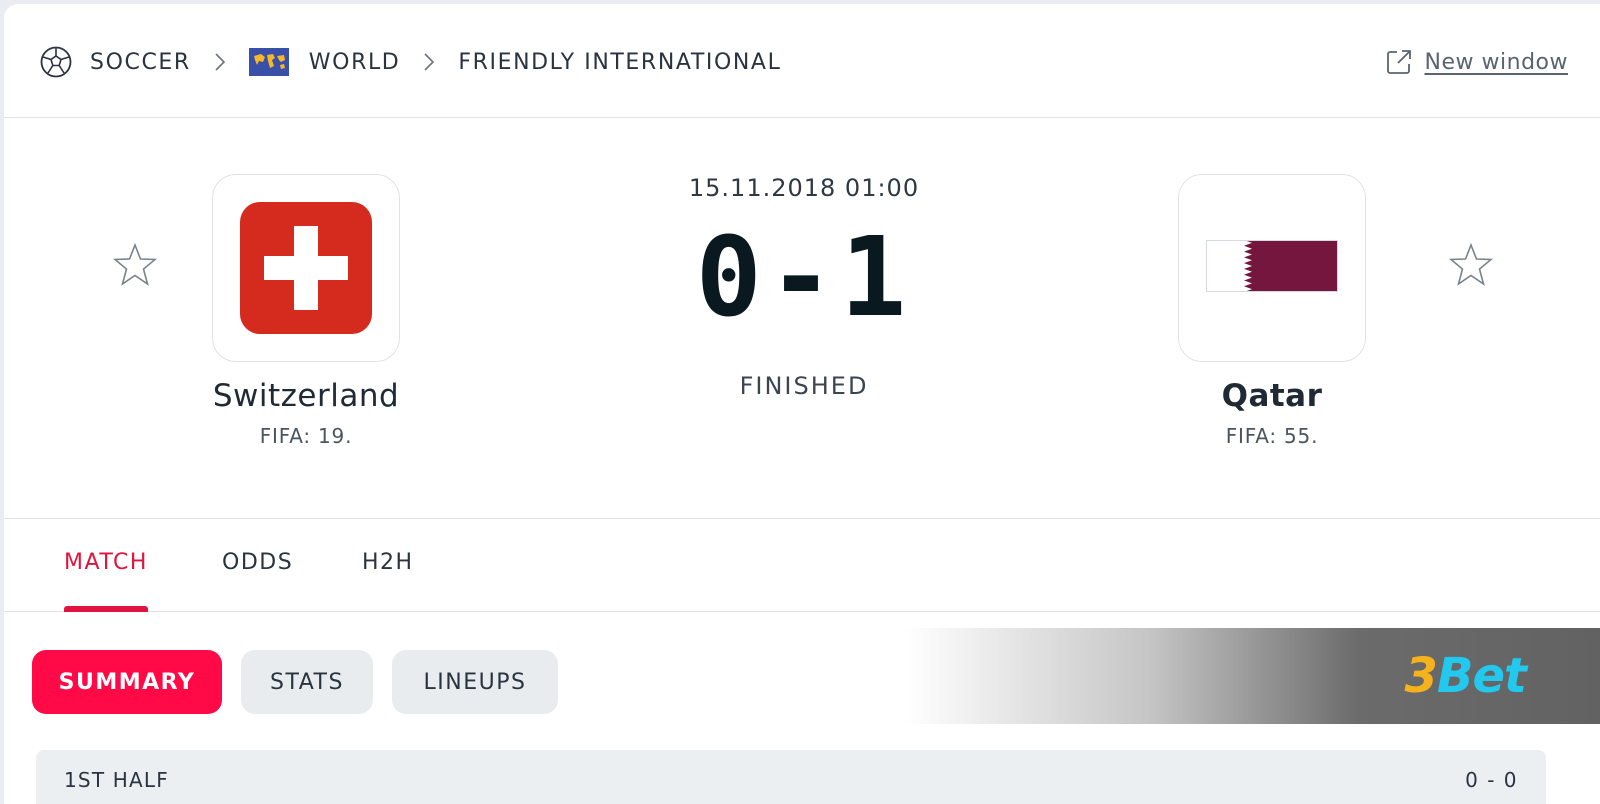  What do you see at coordinates (127, 682) in the screenshot?
I see `subtab-summary: SUMMARY` at bounding box center [127, 682].